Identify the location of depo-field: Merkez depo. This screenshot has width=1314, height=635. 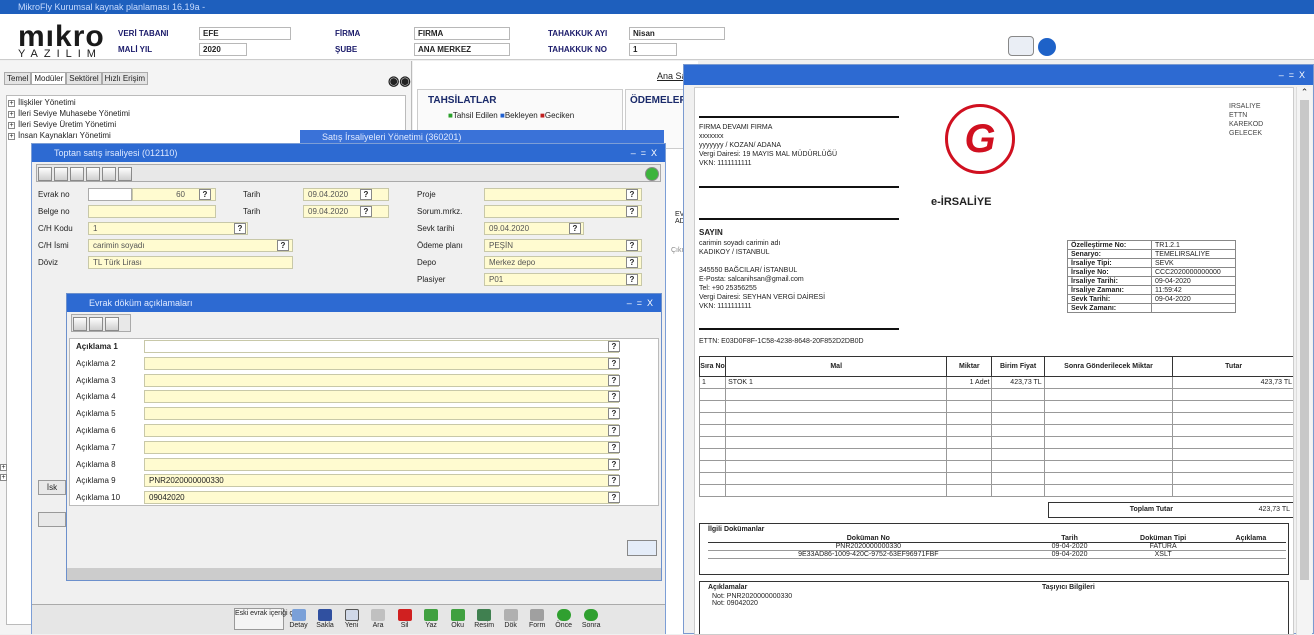
(563, 262).